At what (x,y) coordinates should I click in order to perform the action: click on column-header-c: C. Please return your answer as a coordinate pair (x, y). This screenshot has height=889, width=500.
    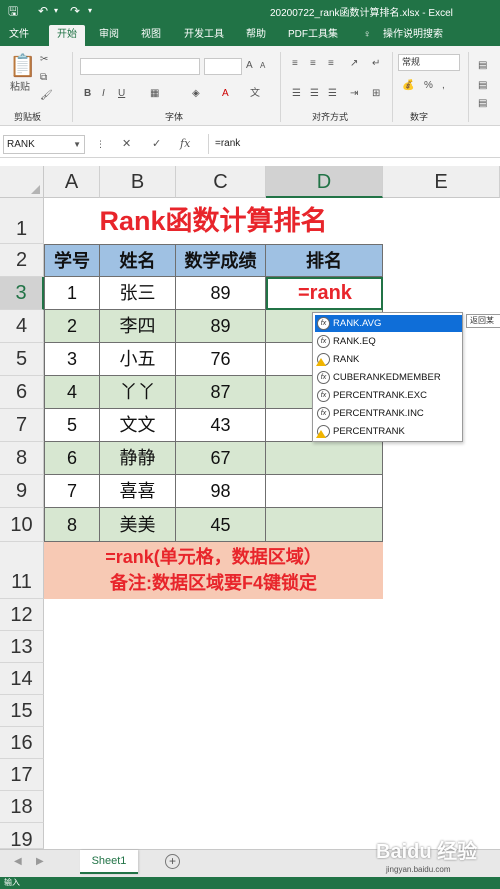
    Looking at the image, I should click on (221, 182).